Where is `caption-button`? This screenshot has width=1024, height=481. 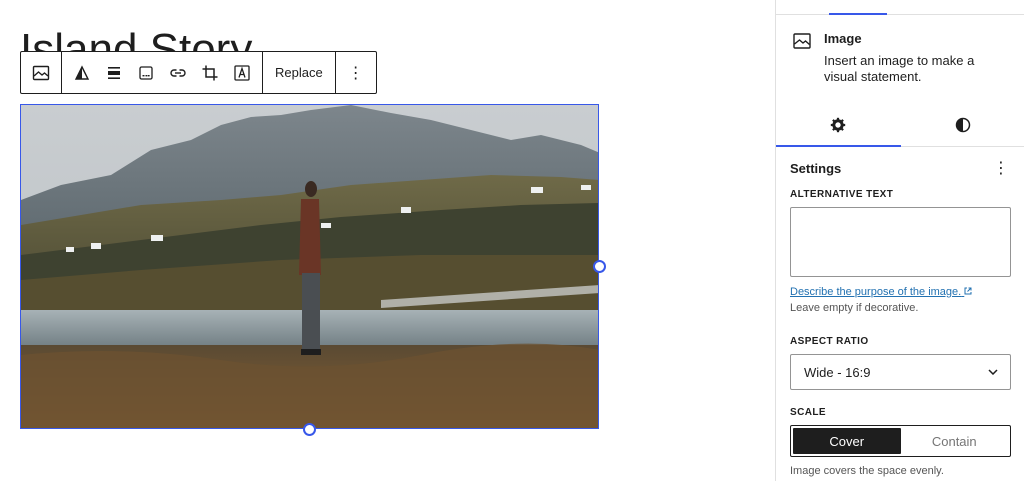 caption-button is located at coordinates (146, 73).